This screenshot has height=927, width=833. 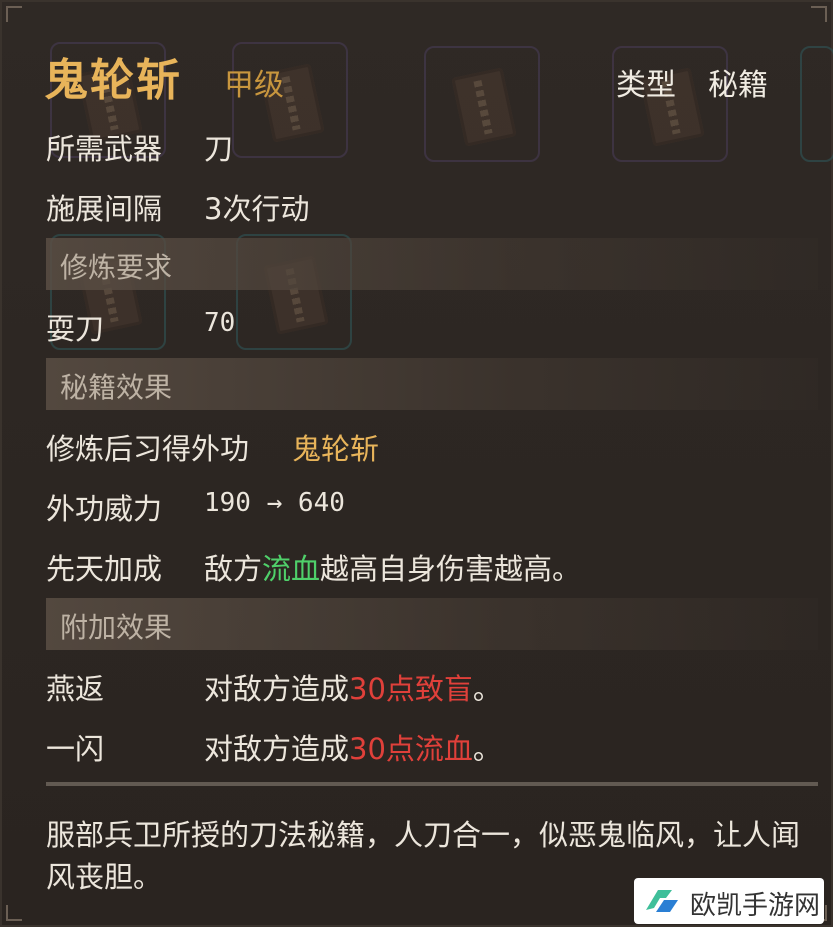 What do you see at coordinates (432, 784) in the screenshot?
I see `divider` at bounding box center [432, 784].